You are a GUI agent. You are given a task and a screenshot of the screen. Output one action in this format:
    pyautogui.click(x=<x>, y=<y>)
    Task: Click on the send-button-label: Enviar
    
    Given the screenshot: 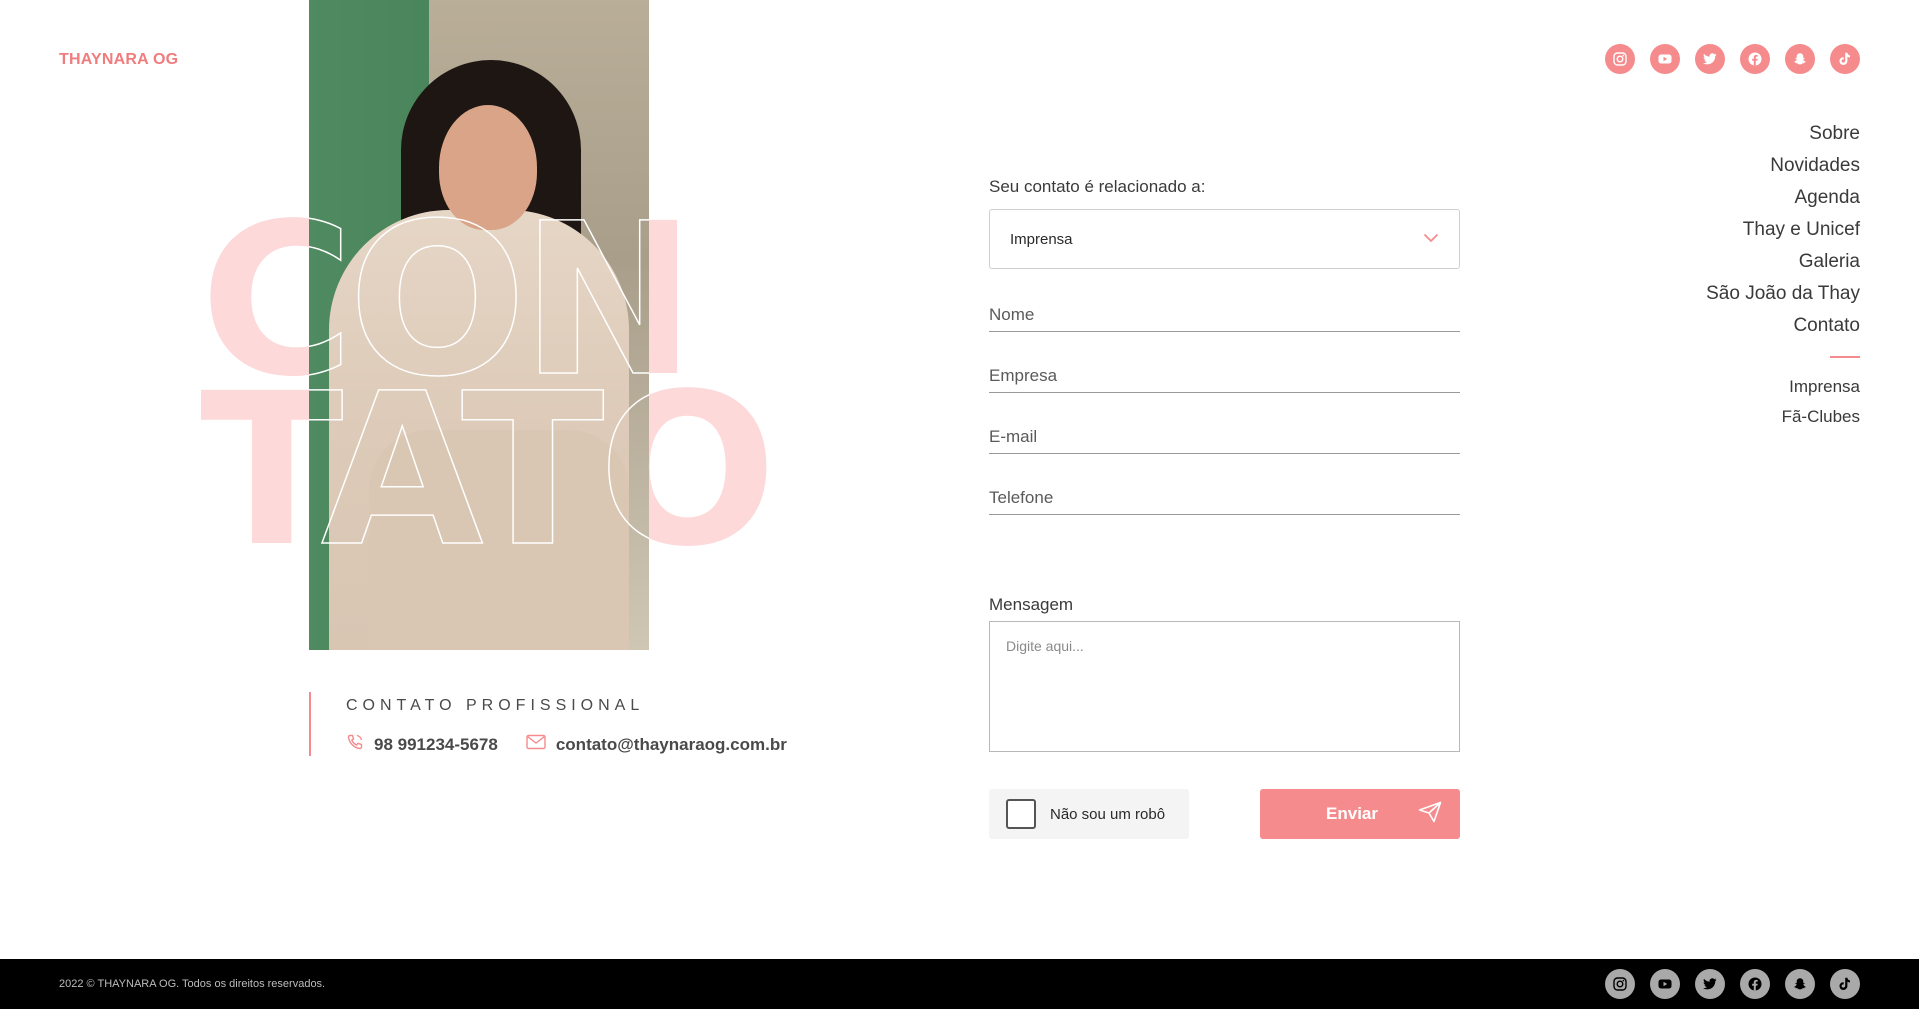 What is the action you would take?
    pyautogui.click(x=1352, y=813)
    